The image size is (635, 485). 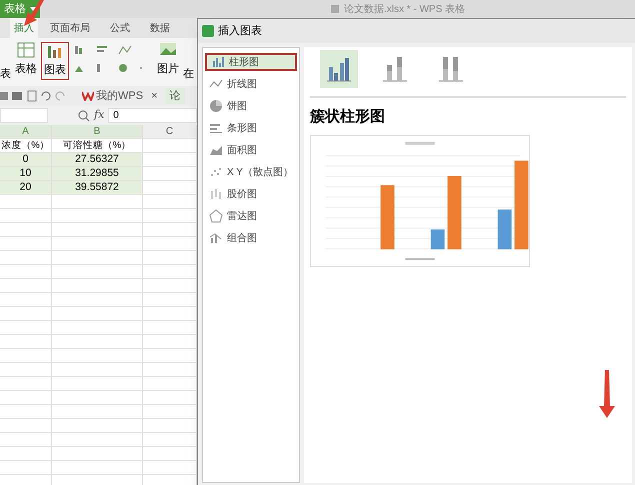 What do you see at coordinates (84, 116) in the screenshot?
I see `search-icon` at bounding box center [84, 116].